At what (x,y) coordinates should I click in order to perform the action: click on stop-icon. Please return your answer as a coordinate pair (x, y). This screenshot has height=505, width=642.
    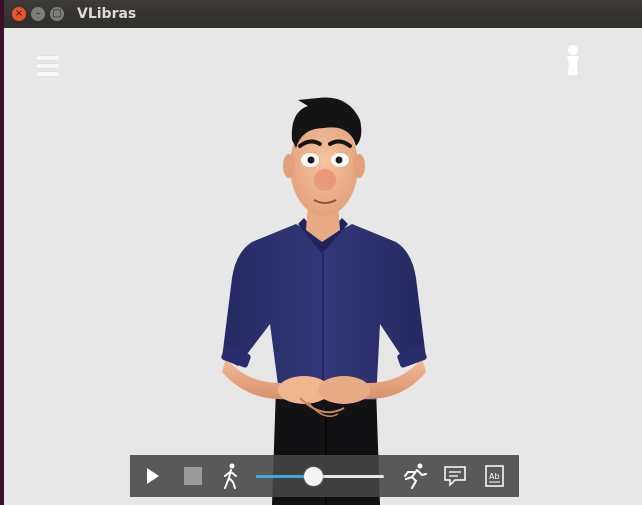
    Looking at the image, I should click on (193, 476).